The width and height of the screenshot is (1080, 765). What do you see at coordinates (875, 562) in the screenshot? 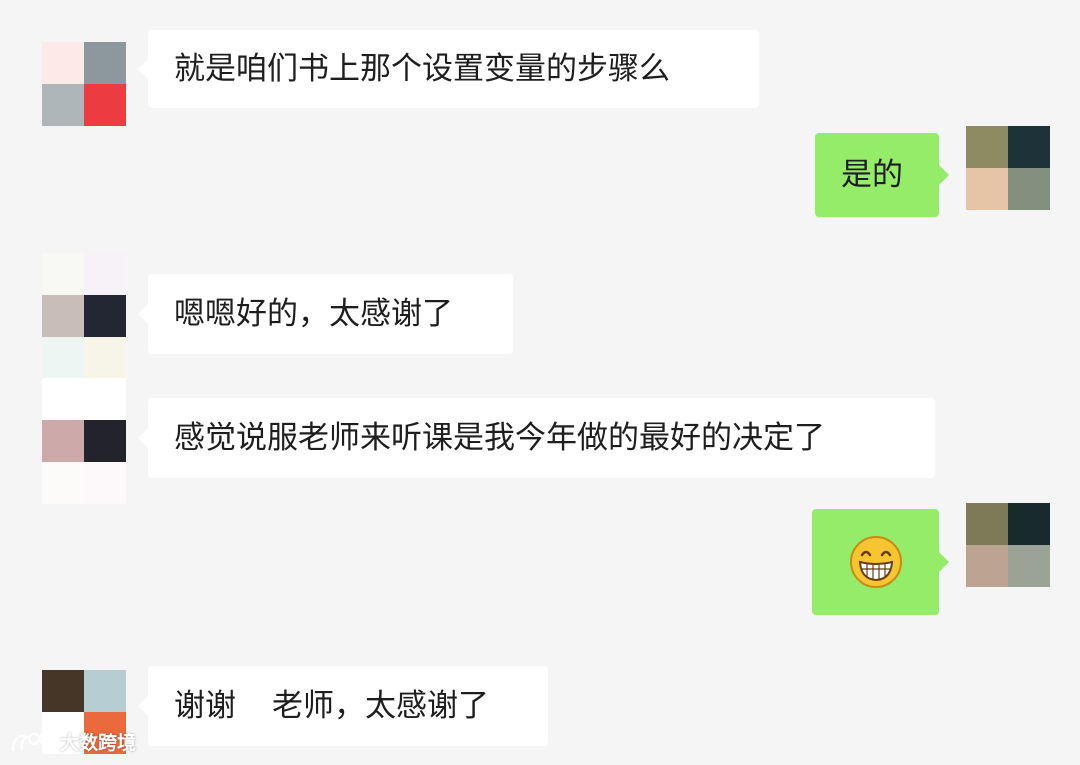
I see `grinning-emoji-icon` at bounding box center [875, 562].